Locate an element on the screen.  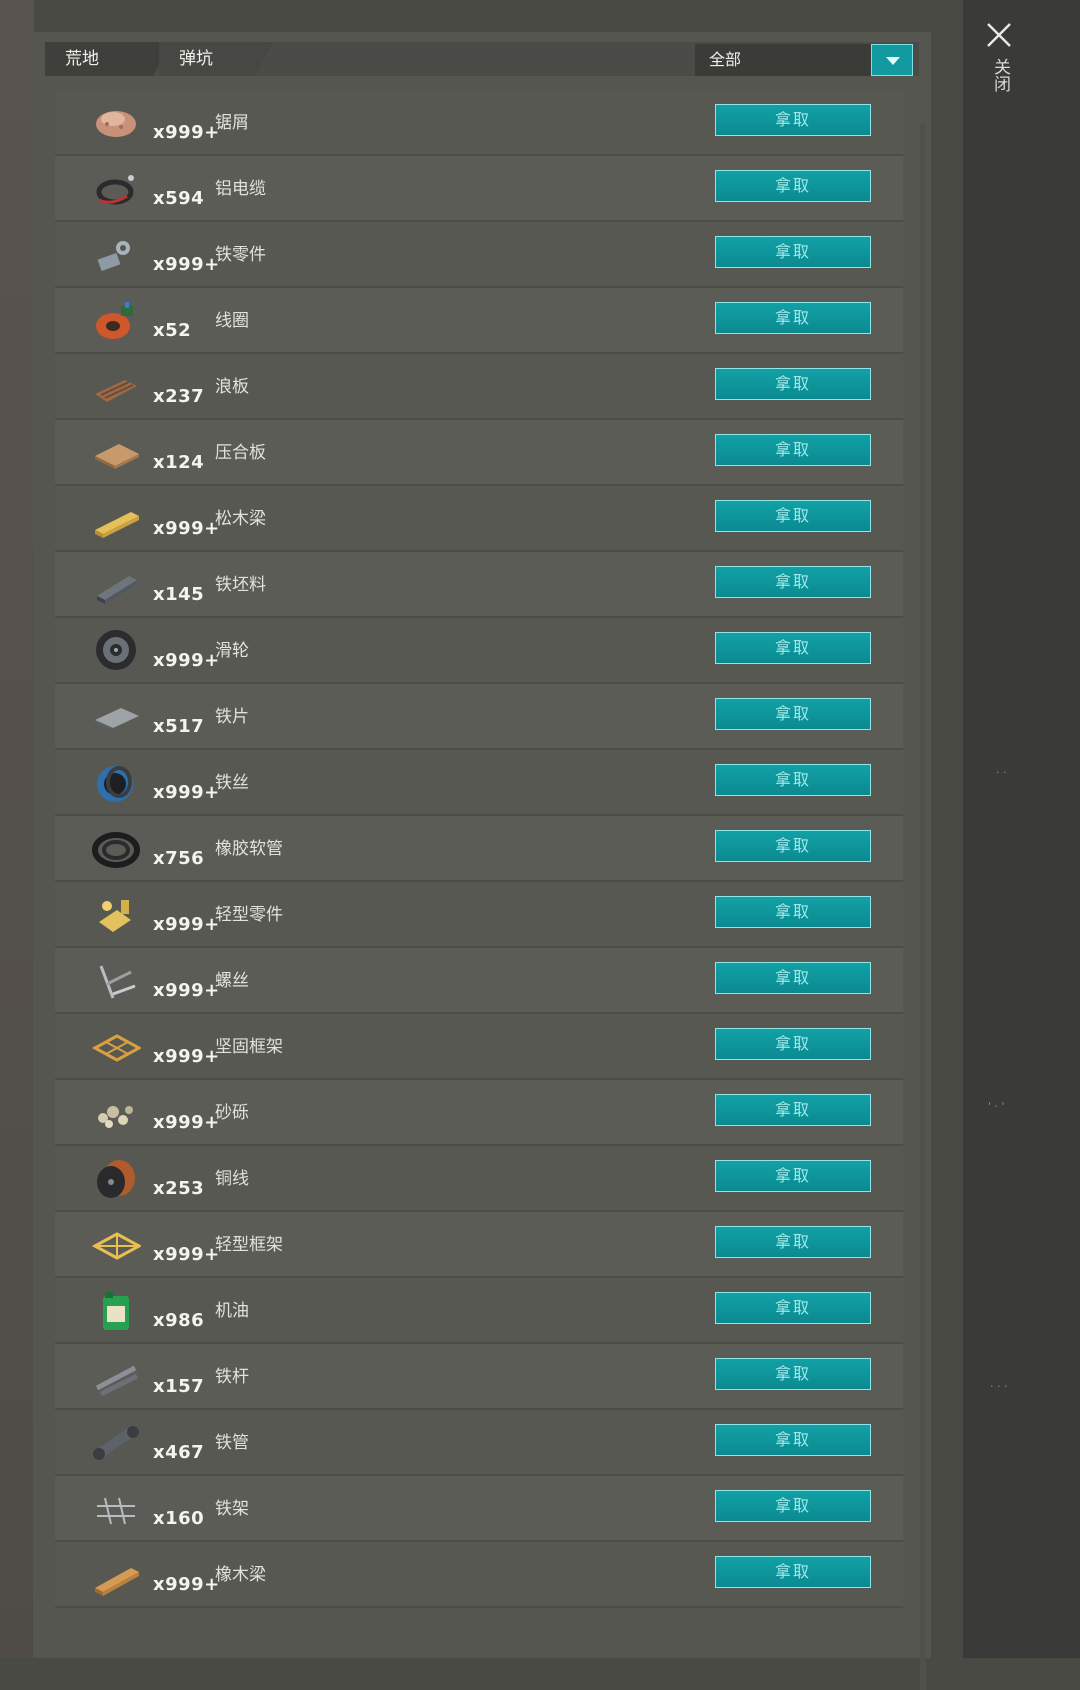
scrollbar is located at coordinates (923, 907).